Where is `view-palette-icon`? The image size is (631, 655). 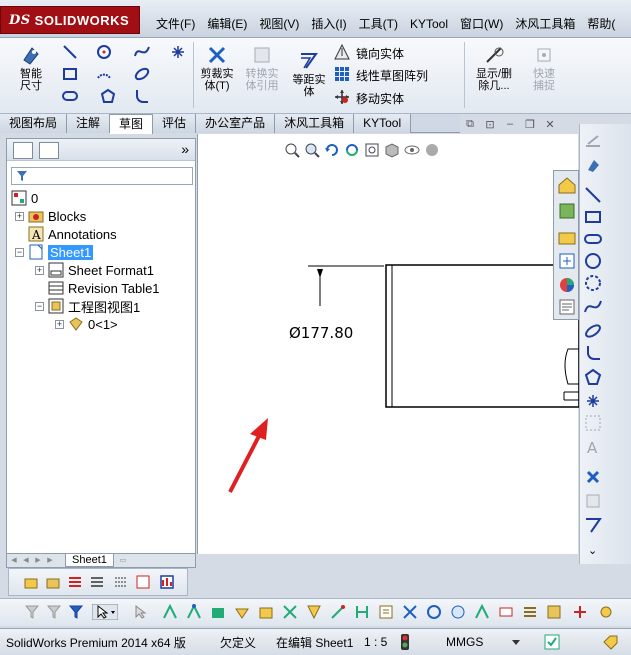 view-palette-icon is located at coordinates (567, 261).